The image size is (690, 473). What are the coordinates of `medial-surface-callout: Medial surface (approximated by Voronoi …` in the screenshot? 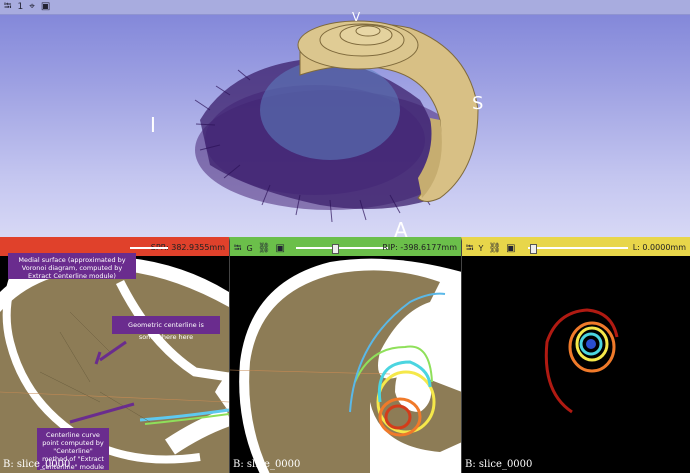 It's located at (72, 266).